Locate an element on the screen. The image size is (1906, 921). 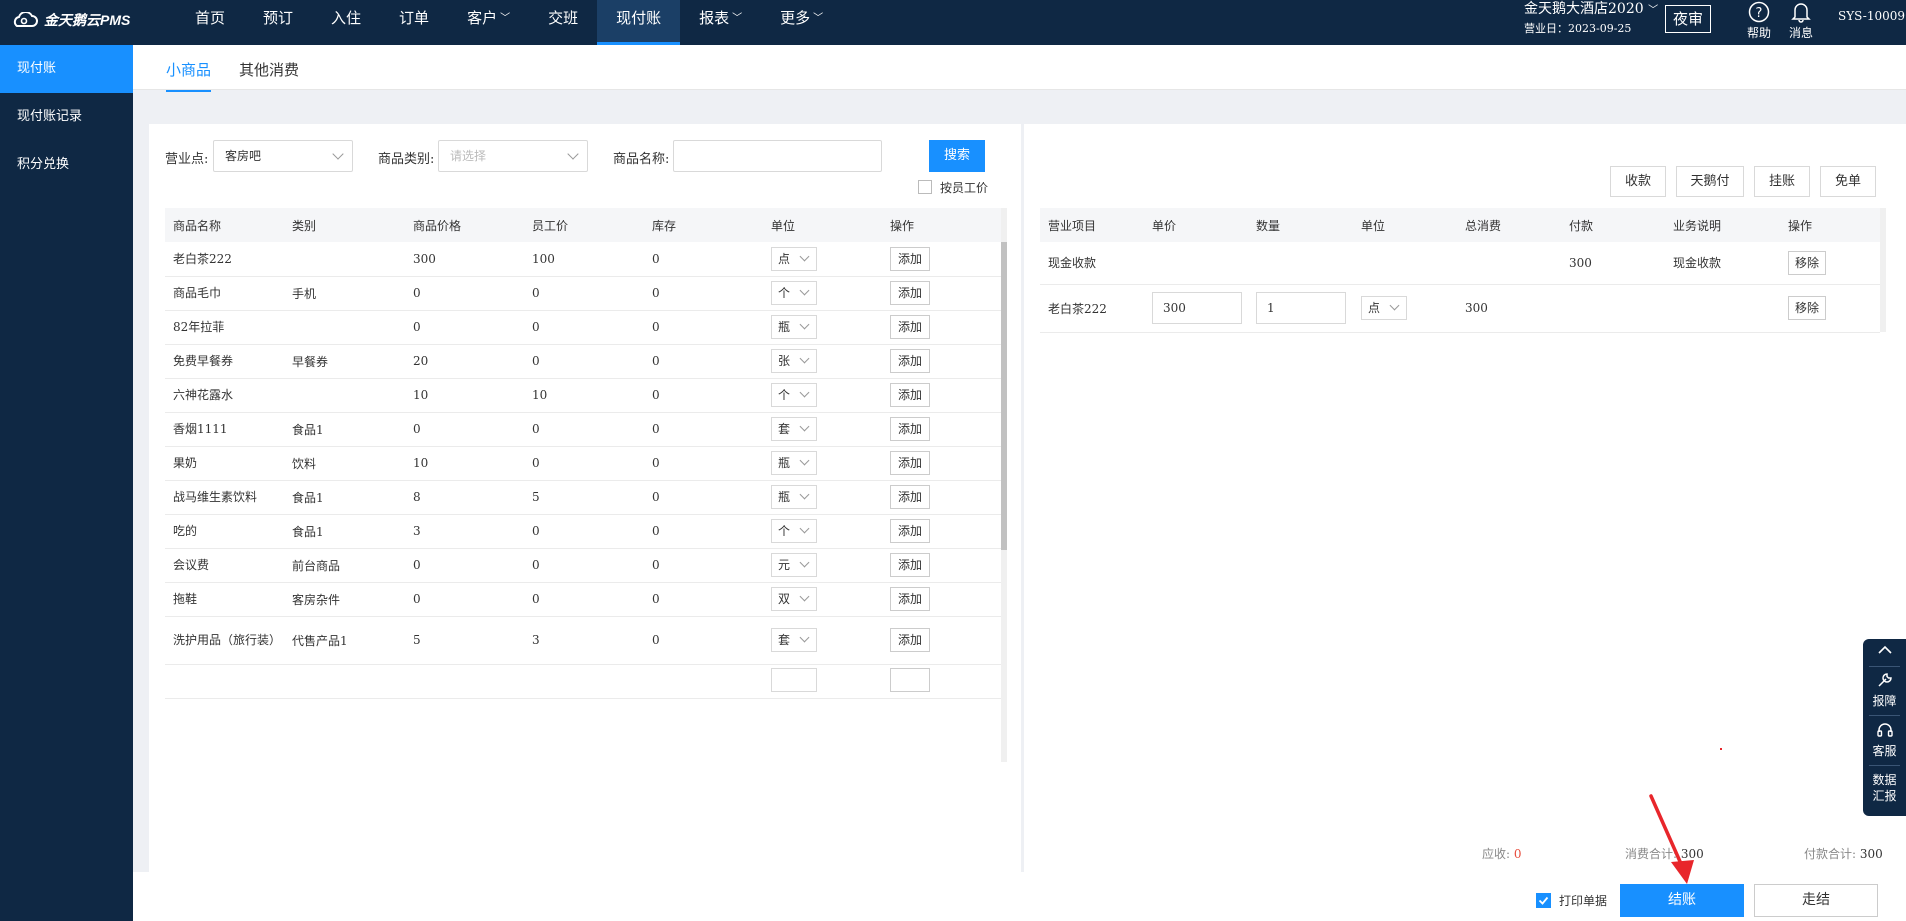
scrollbar-thumb is located at coordinates (1004, 396).